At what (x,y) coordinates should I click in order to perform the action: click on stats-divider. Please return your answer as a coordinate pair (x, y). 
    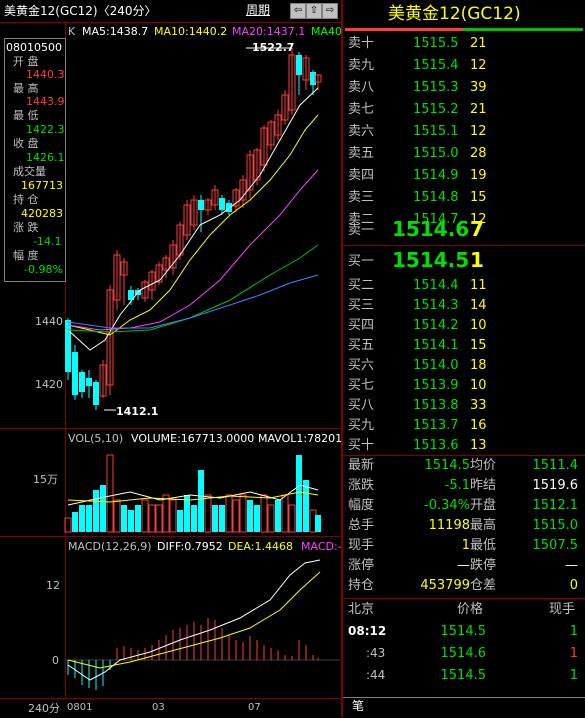
    Looking at the image, I should click on (464, 455).